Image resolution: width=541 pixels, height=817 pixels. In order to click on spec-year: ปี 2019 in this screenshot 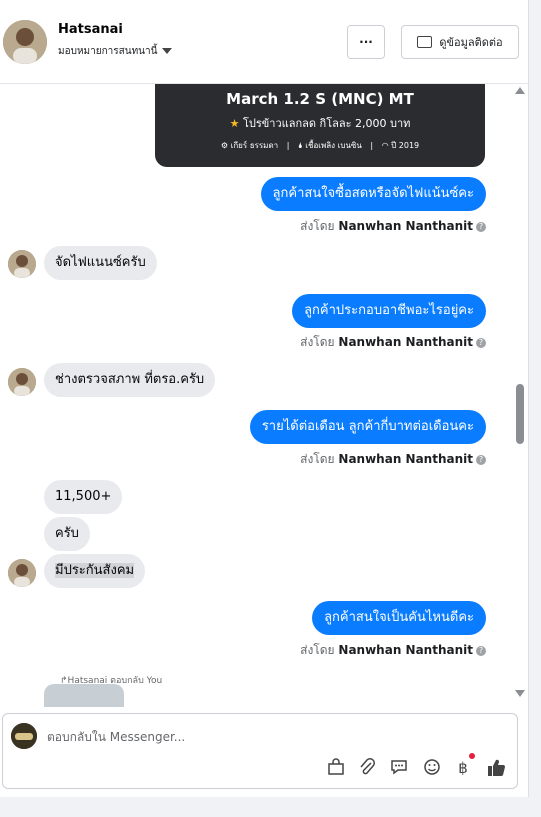, I will do `click(405, 145)`.